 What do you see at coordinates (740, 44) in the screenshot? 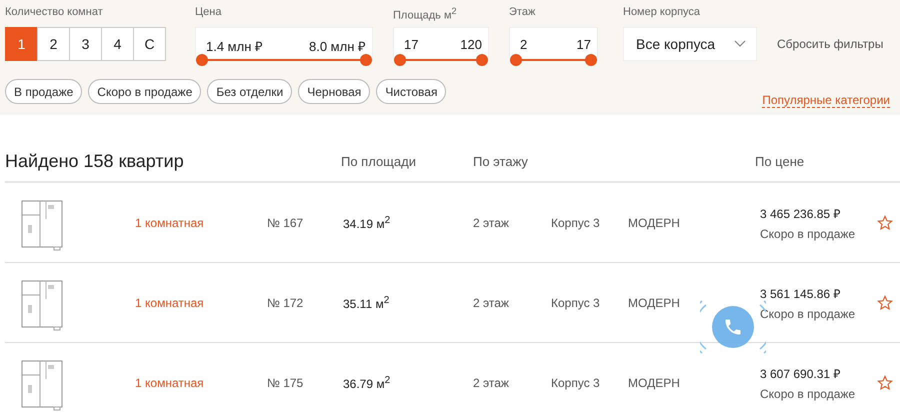
I see `chevron-down-icon` at bounding box center [740, 44].